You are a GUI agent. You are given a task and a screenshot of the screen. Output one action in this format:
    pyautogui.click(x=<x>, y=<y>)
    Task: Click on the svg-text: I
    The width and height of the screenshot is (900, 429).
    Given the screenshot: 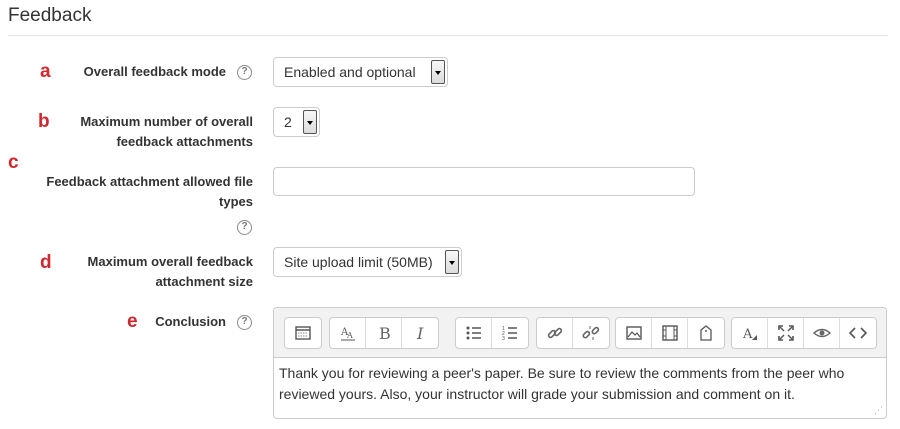 What is the action you would take?
    pyautogui.click(x=420, y=333)
    